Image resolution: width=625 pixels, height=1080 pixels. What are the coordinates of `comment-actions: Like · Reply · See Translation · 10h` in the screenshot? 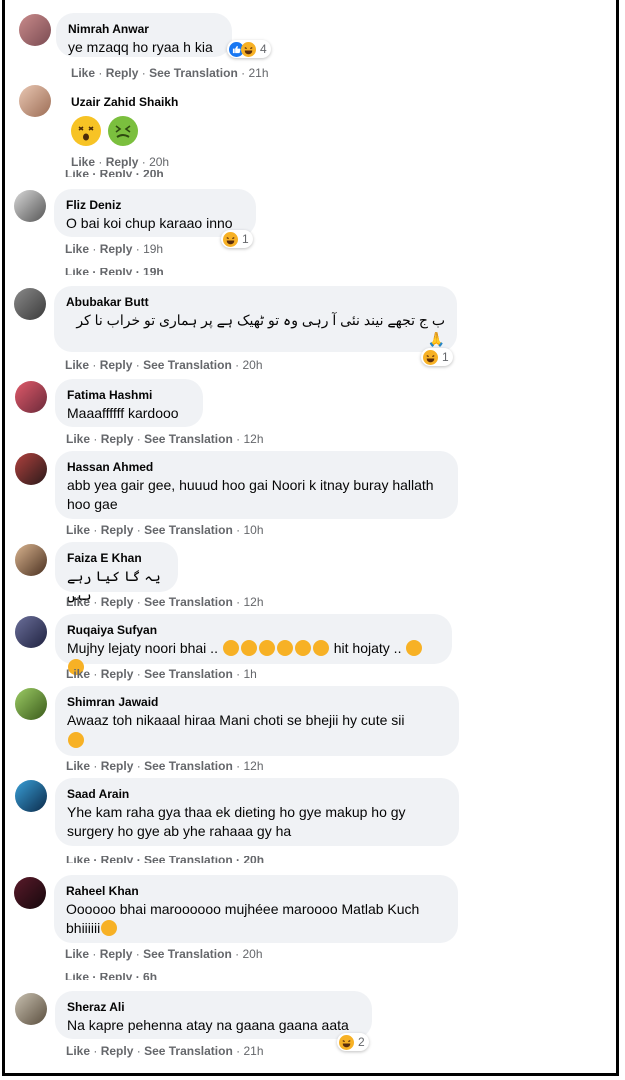 It's located at (165, 530).